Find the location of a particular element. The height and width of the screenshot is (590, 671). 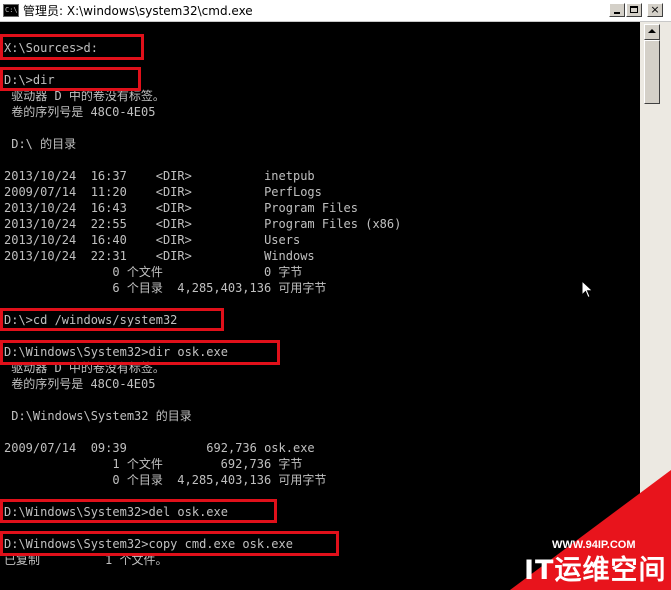

close-icon: × is located at coordinates (655, 9).